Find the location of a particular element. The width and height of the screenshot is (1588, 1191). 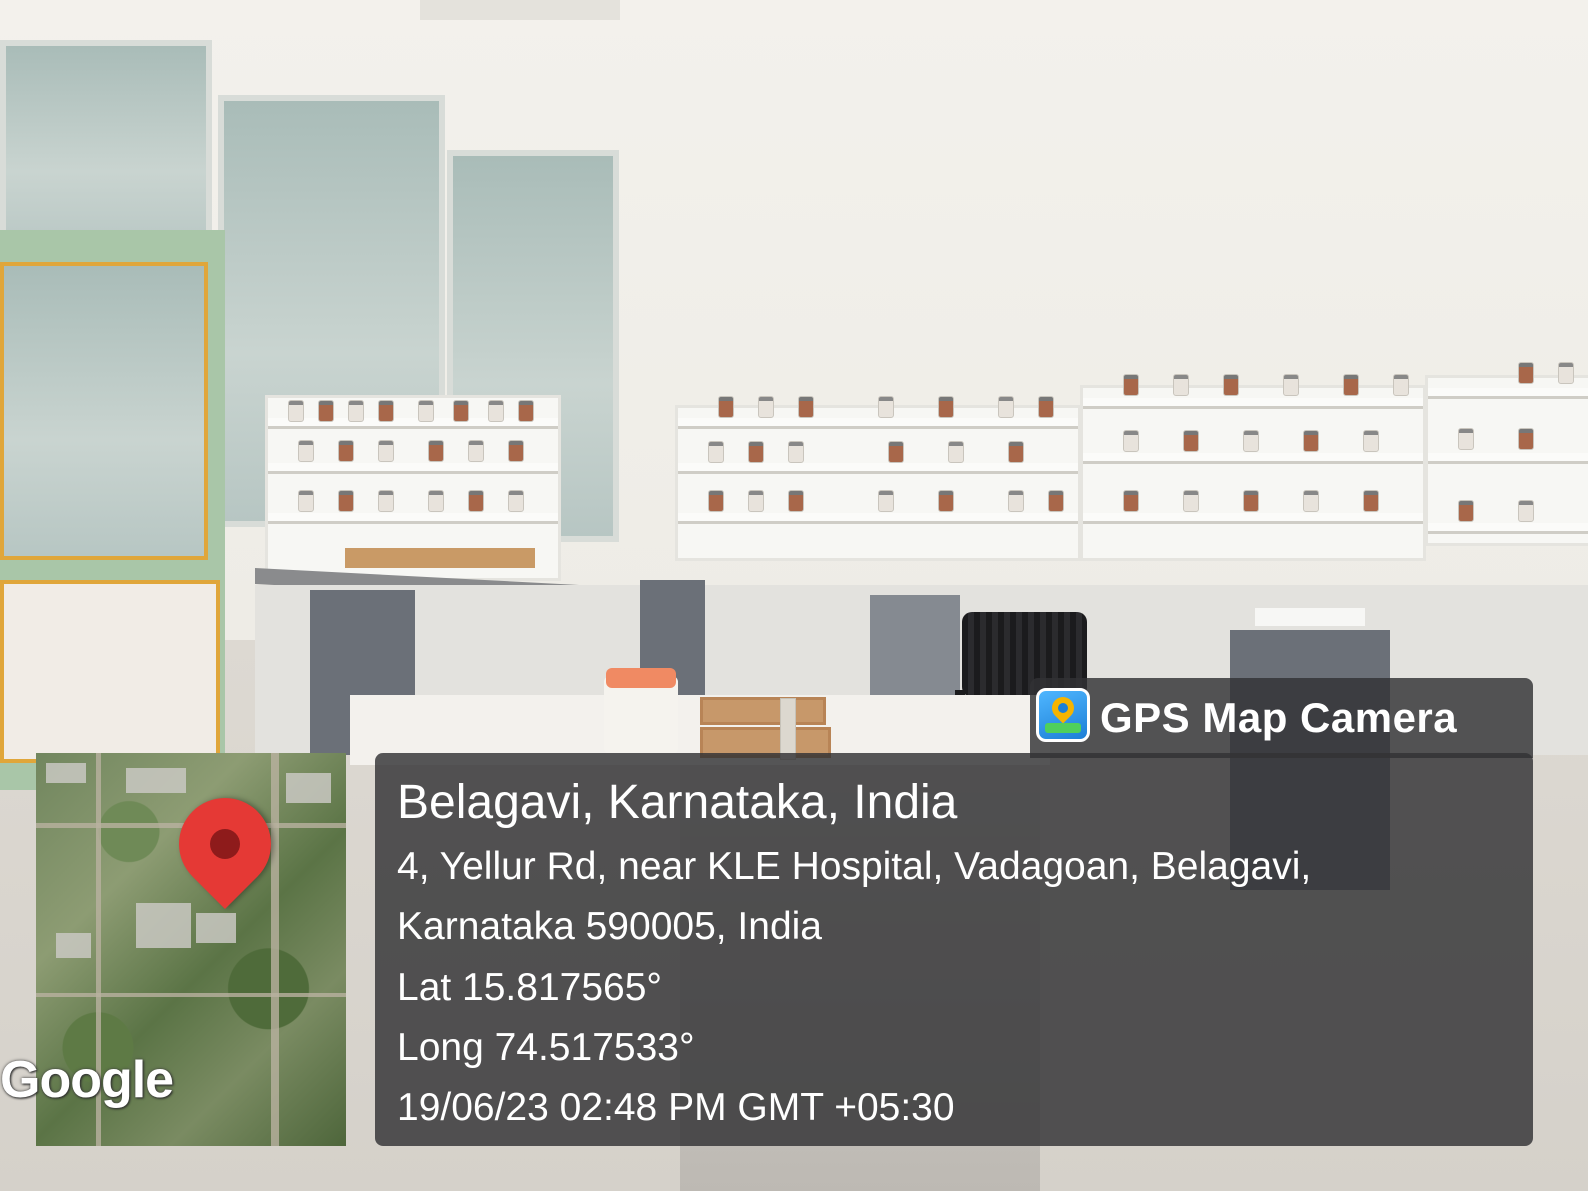

timestamp: 19/06/23 02:48 PM GMT +05:30 is located at coordinates (676, 1107).